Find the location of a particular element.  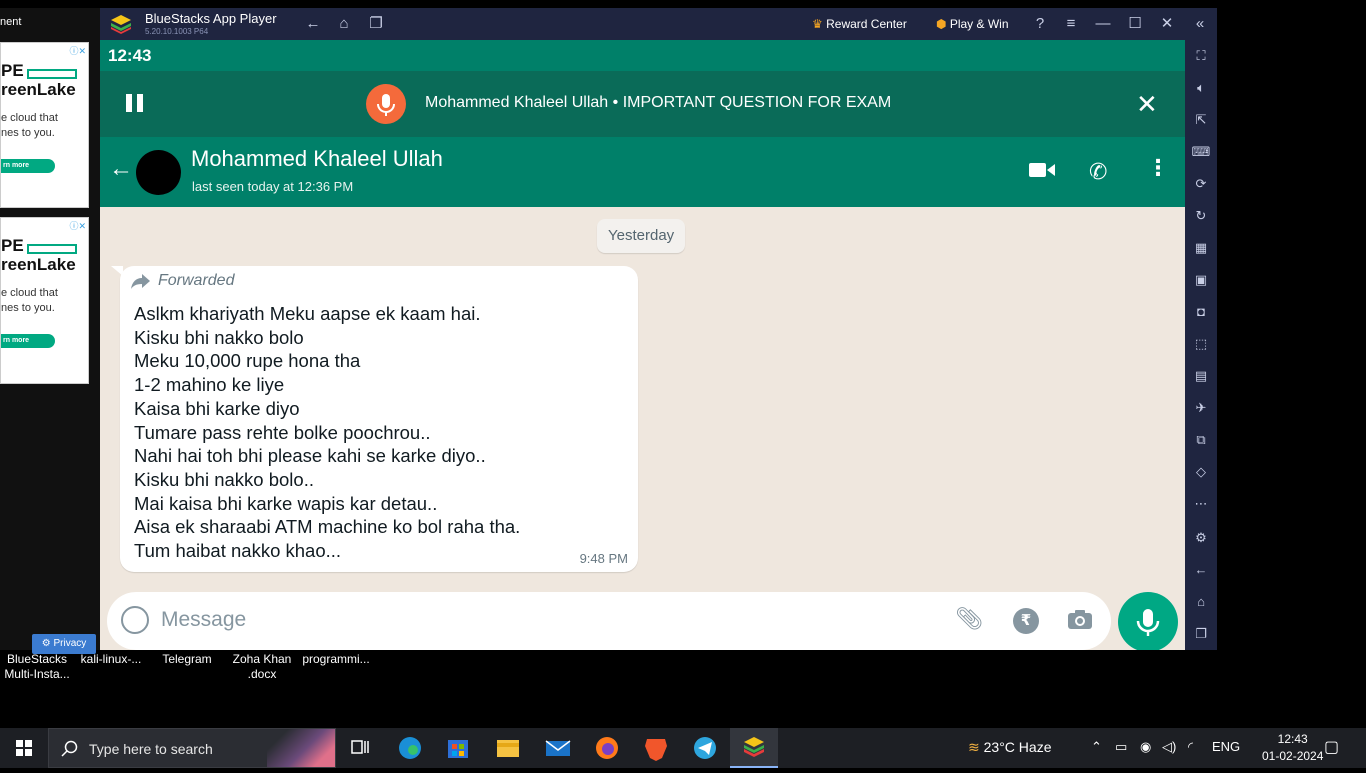

notifications-icon: ▢ is located at coordinates (1331, 747).